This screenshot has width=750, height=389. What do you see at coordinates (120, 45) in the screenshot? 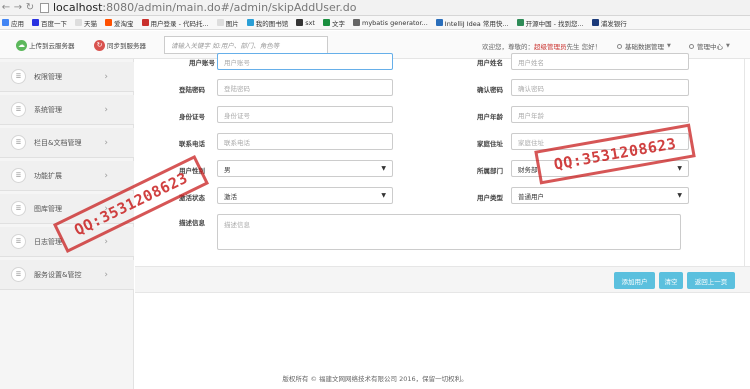
I see `sync-server-button: ↻ 同步到服务器` at bounding box center [120, 45].